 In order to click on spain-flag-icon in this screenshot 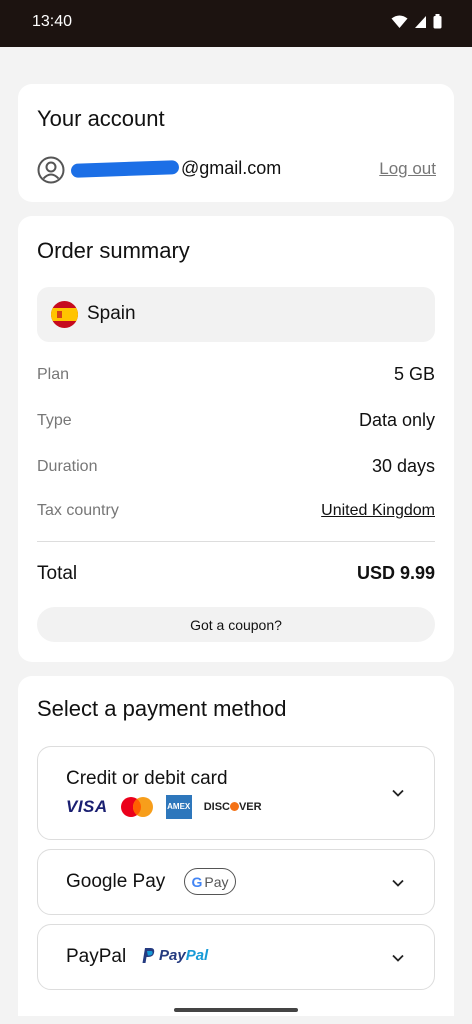, I will do `click(64, 314)`.